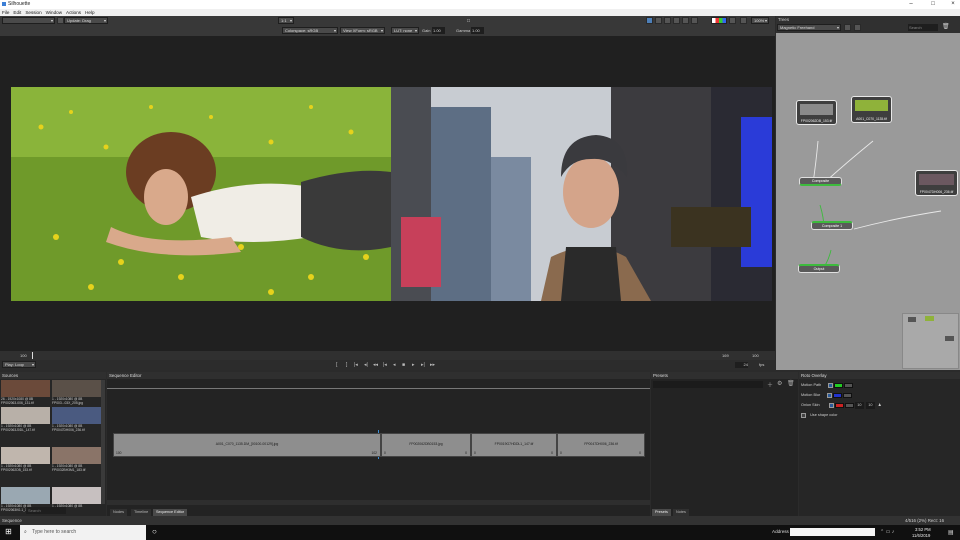 Image resolution: width=960 pixels, height=540 pixels. What do you see at coordinates (17, 12) in the screenshot?
I see `menu-edit: Edit` at bounding box center [17, 12].